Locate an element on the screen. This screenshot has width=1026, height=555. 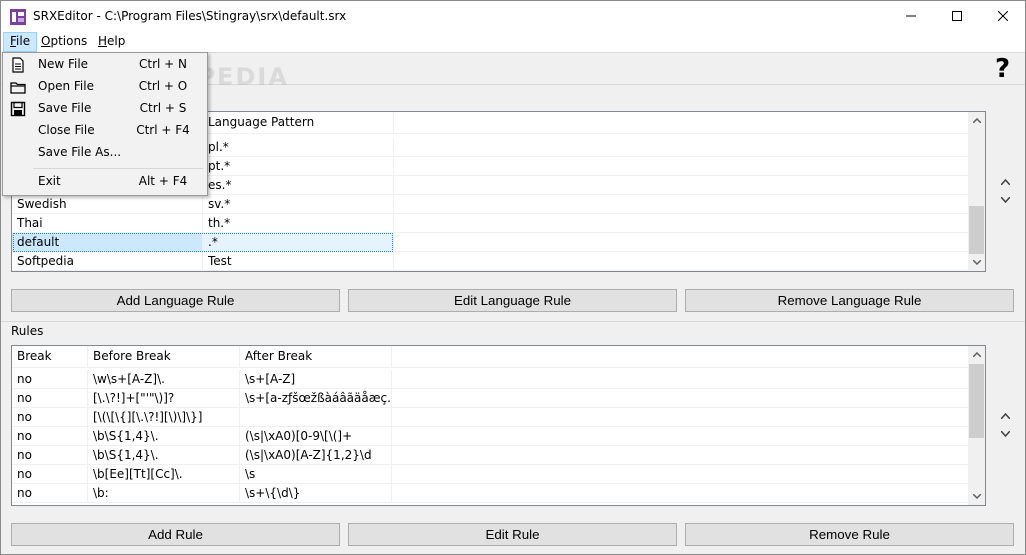
edit-rule-button: Edit Rule is located at coordinates (512, 534).